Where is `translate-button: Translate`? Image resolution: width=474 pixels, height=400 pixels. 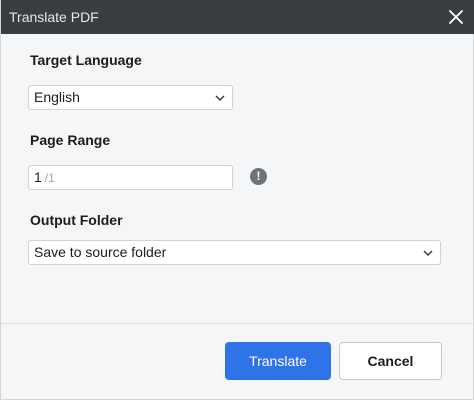
translate-button: Translate is located at coordinates (278, 361).